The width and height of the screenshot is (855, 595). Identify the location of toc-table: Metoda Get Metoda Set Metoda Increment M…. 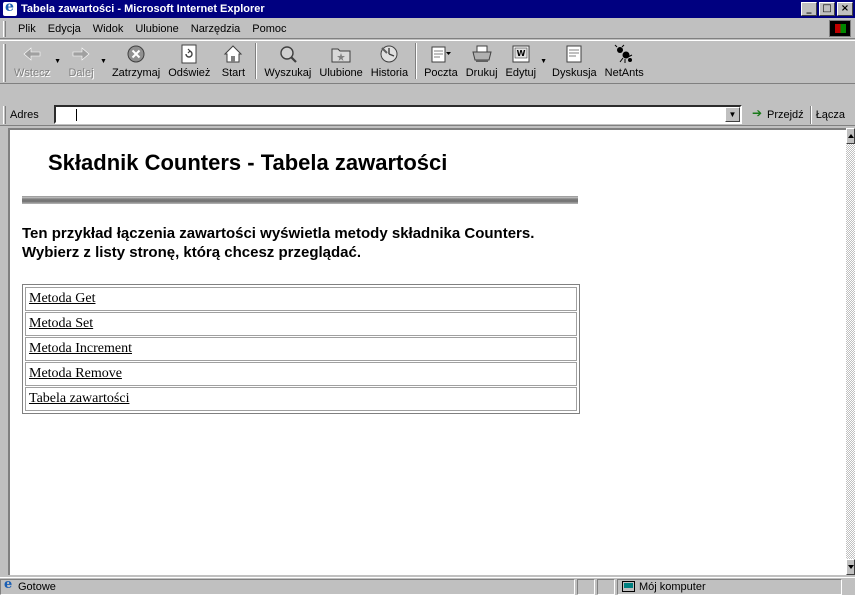
(301, 349).